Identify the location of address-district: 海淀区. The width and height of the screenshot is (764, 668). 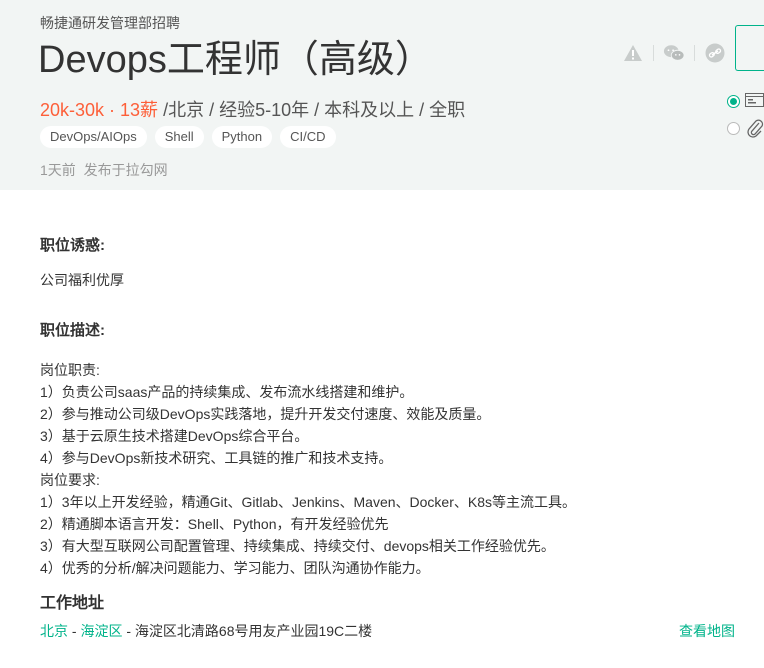
(101, 631).